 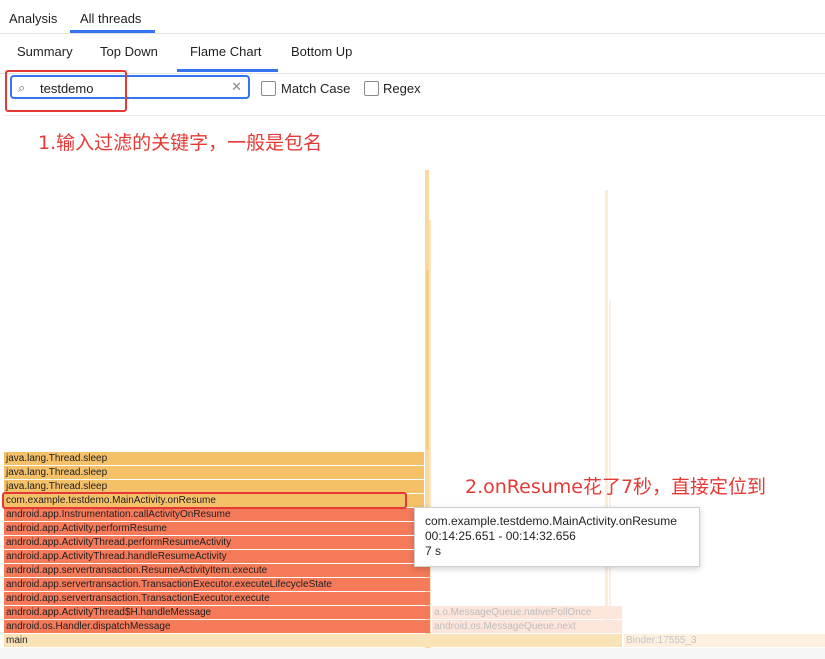 I want to click on tooltip-duration: 7 s, so click(x=433, y=551).